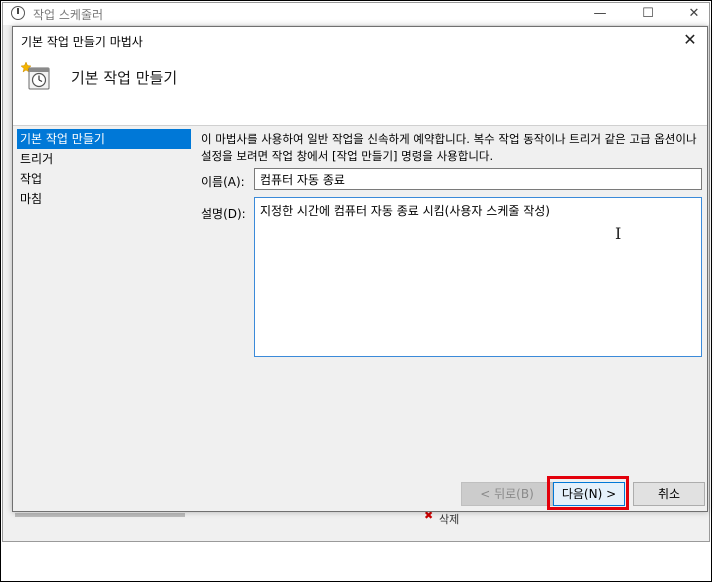 The image size is (714, 584). I want to click on clock-icon, so click(18, 13).